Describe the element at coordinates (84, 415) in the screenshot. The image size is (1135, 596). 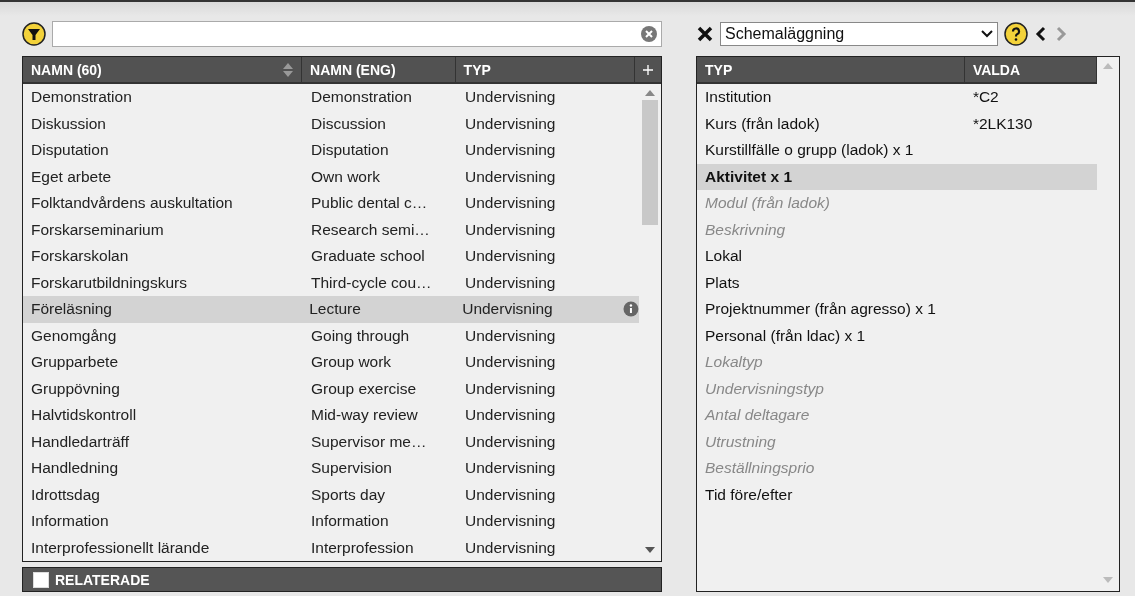
I see `name-cell-text: Halvtidskontroll` at that location.